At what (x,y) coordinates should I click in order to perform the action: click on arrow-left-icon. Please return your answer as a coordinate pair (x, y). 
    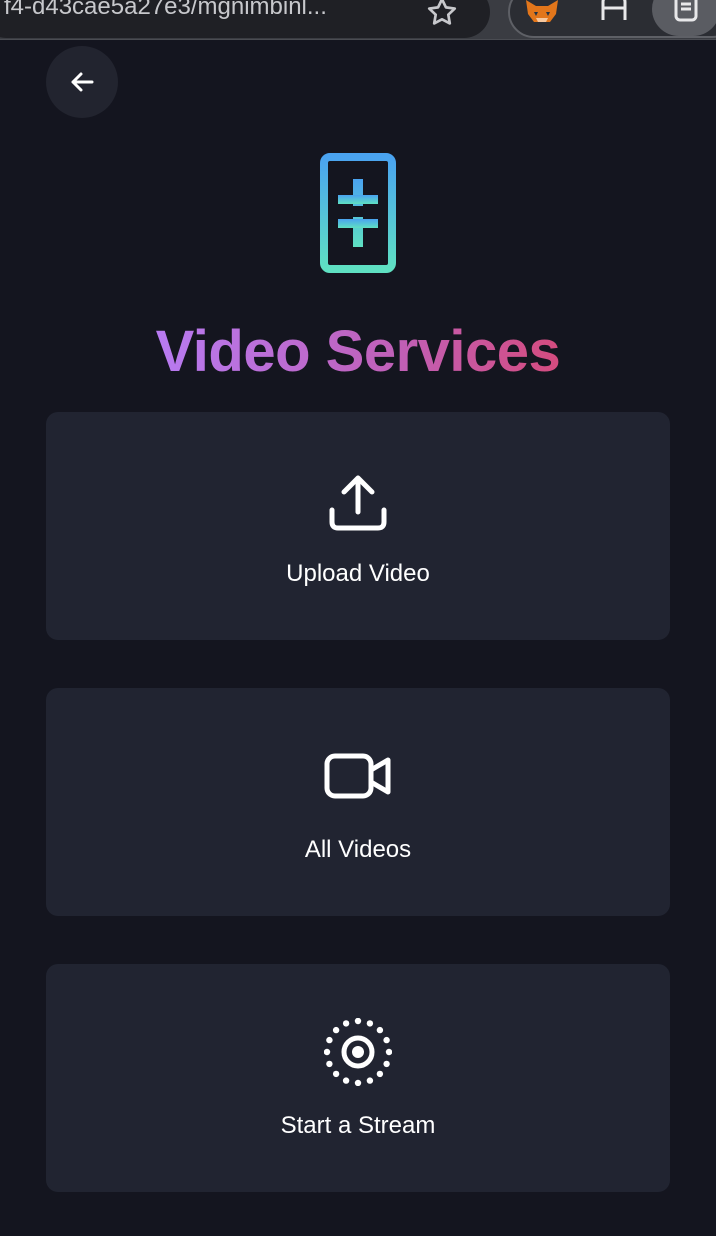
    Looking at the image, I should click on (82, 82).